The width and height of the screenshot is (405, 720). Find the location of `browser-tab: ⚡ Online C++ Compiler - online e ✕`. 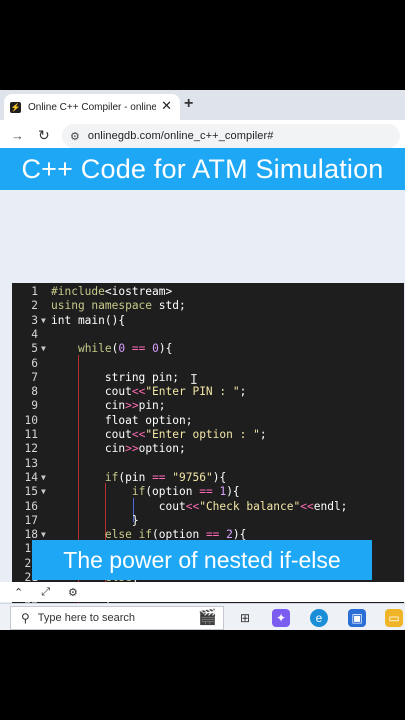

browser-tab: ⚡ Online C++ Compiler - online e ✕ is located at coordinates (92, 107).